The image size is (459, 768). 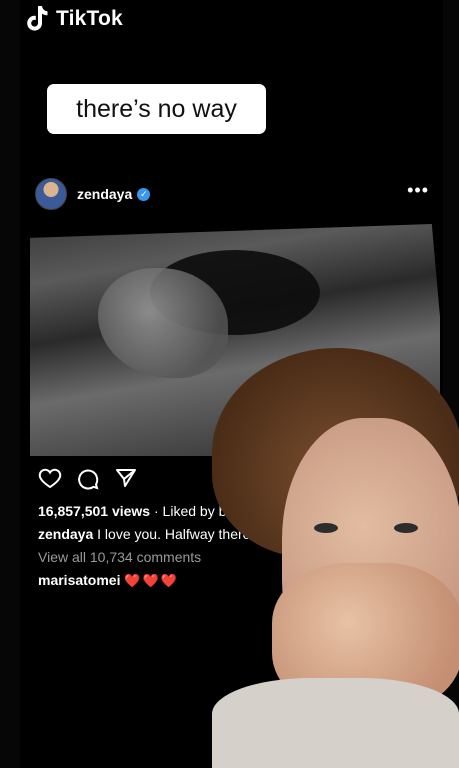 What do you see at coordinates (37, 18) in the screenshot?
I see `tiktok-logo-icon` at bounding box center [37, 18].